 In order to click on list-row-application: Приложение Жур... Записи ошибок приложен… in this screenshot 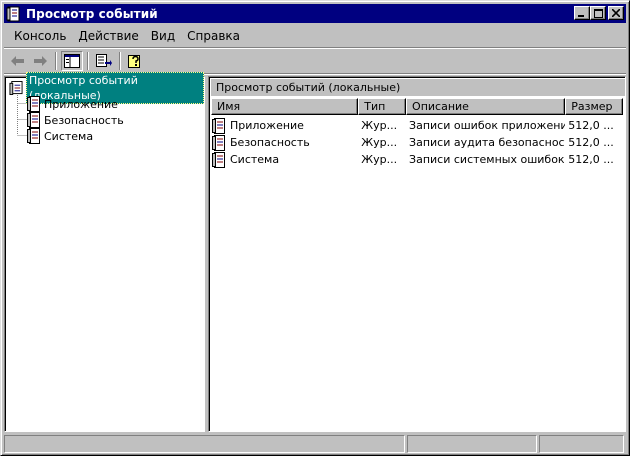, I will do `click(417, 125)`.